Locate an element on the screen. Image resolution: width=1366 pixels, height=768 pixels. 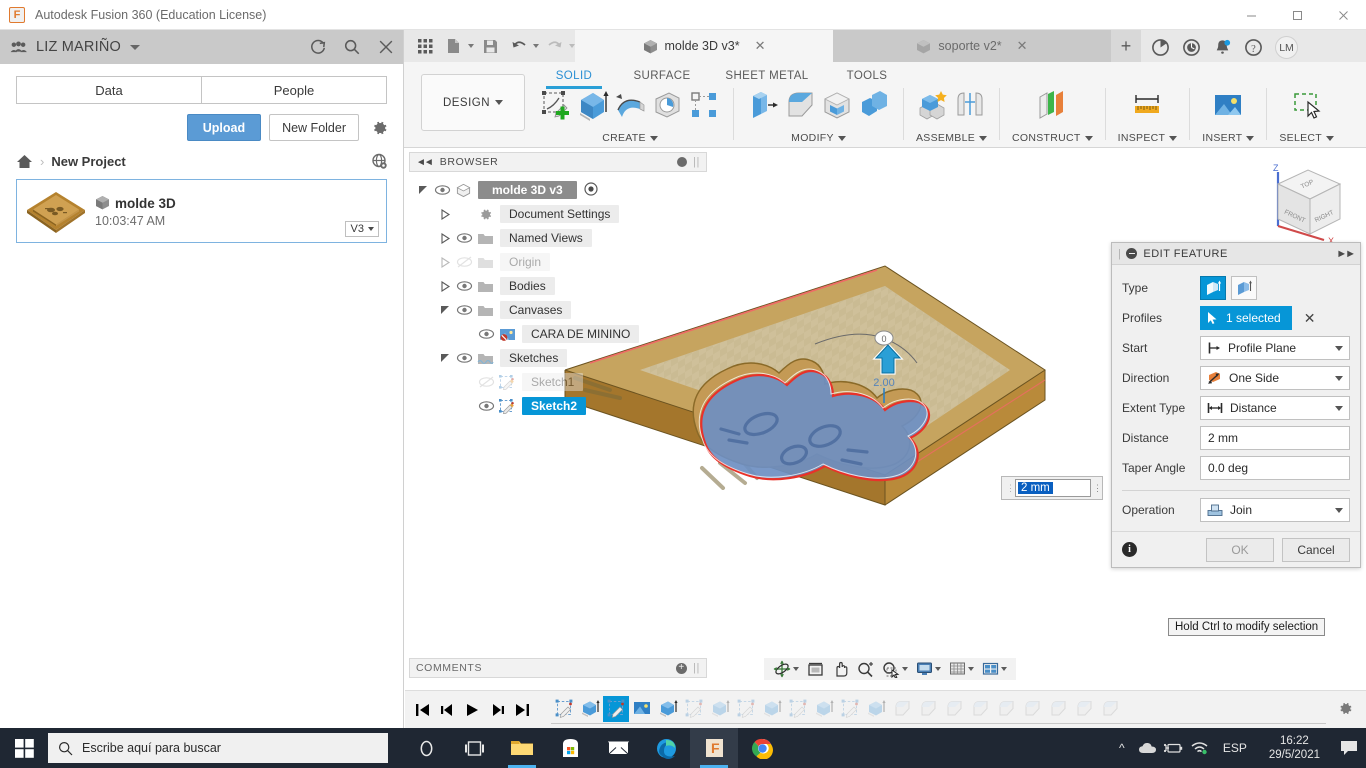
tab-solid: SOLID is located at coordinates (574, 77).